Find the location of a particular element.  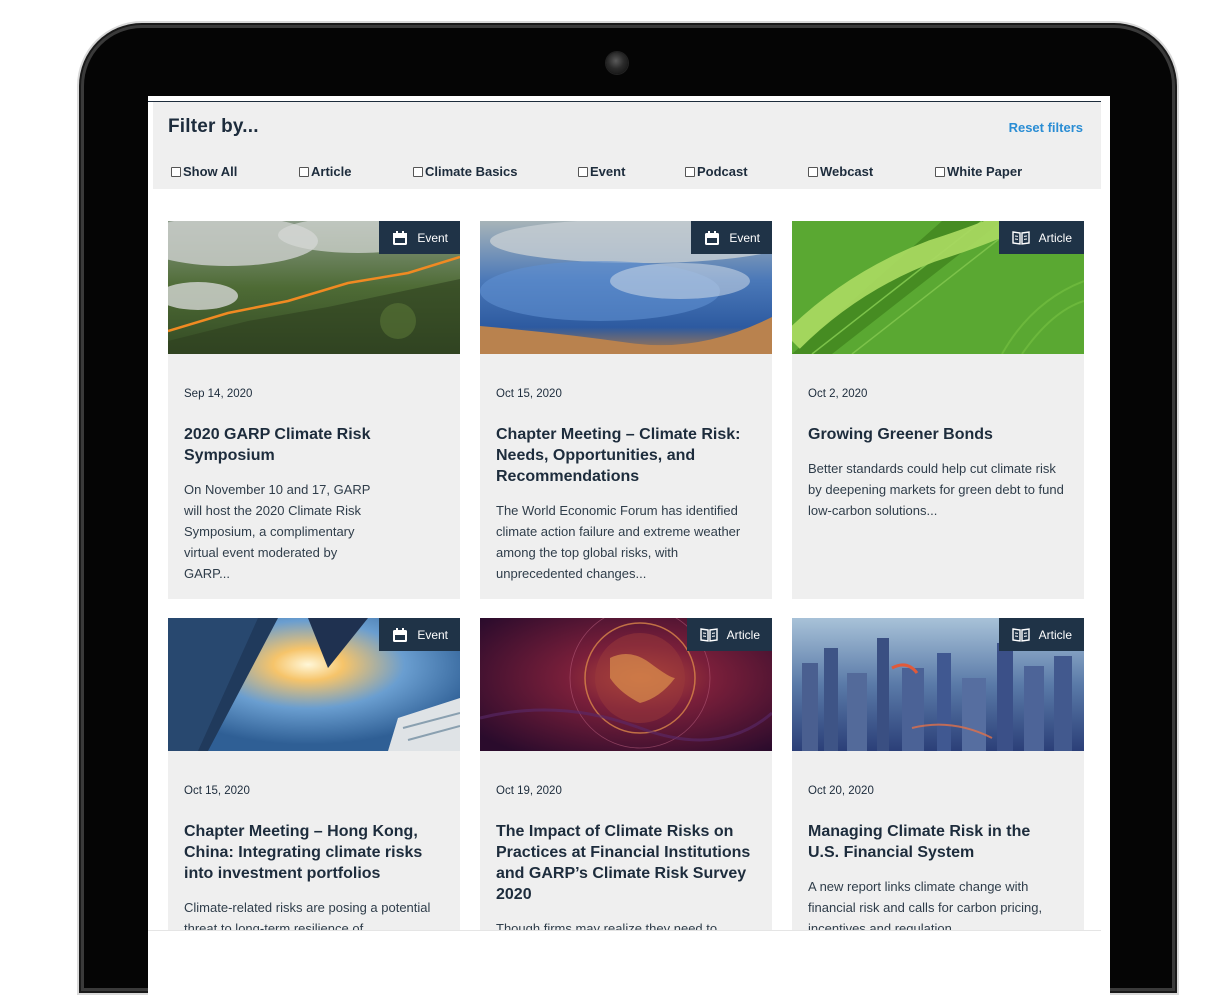

filter-label: Webcast is located at coordinates (847, 171).